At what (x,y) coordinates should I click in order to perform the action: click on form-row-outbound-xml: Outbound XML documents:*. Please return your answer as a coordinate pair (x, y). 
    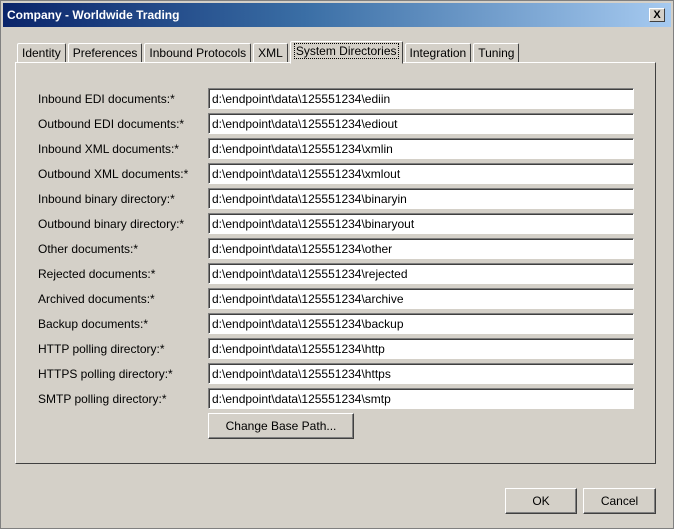
    Looking at the image, I should click on (336, 174).